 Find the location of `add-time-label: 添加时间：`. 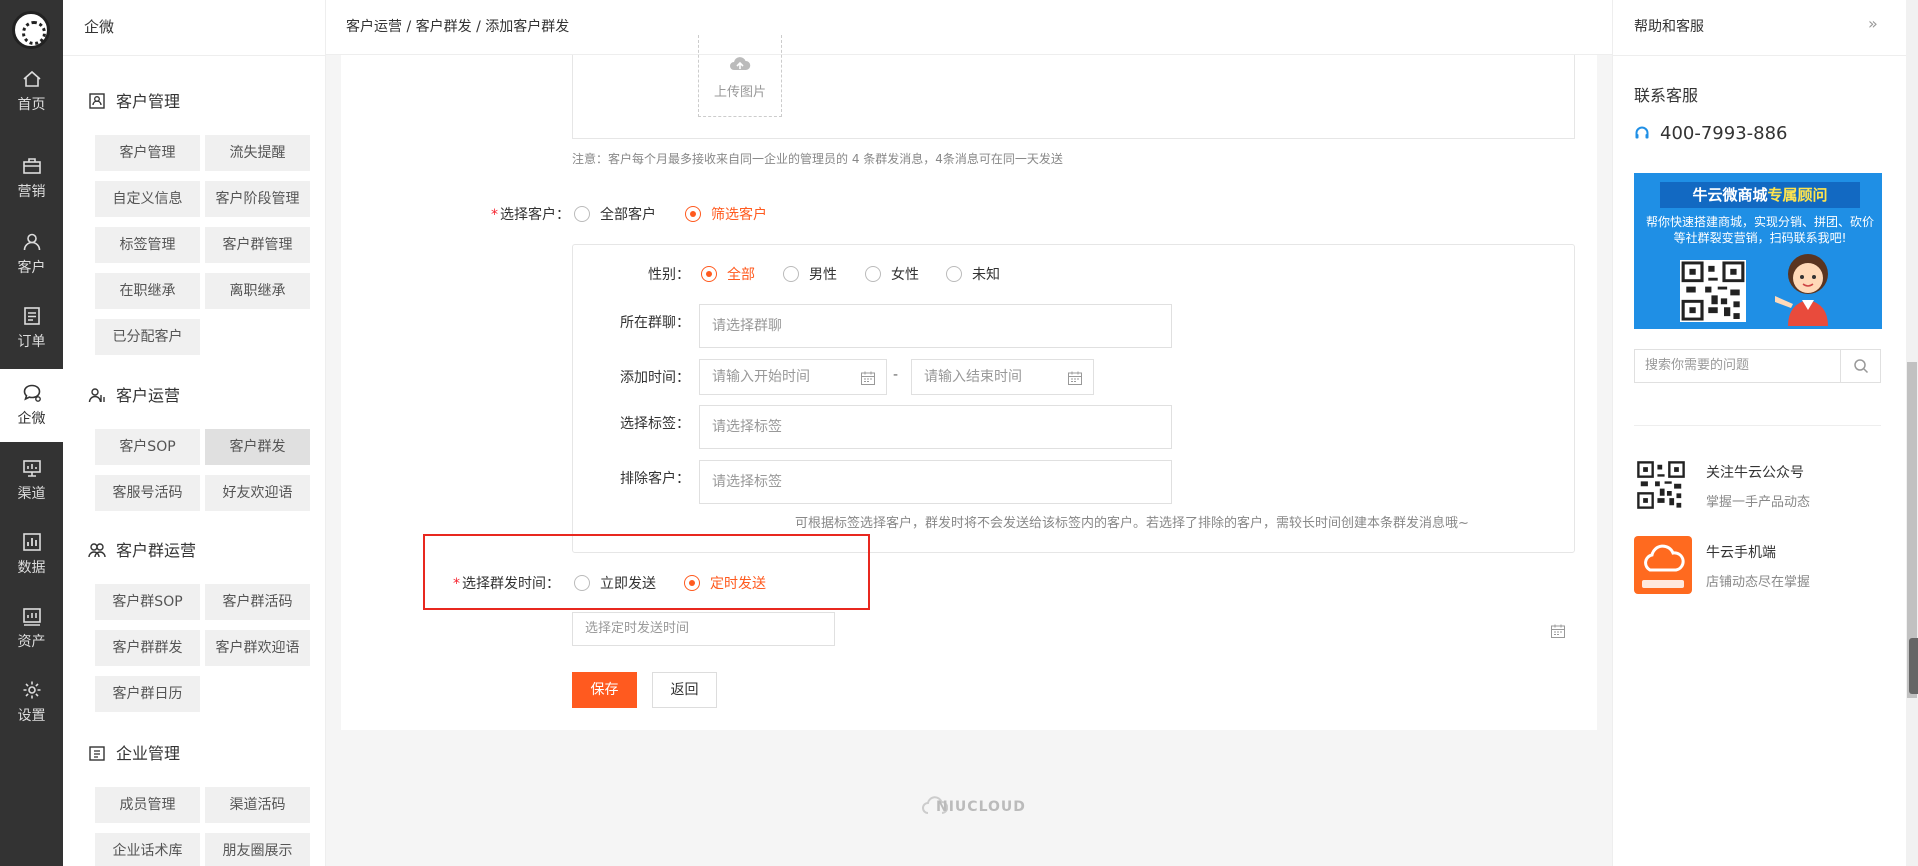

add-time-label: 添加时间： is located at coordinates (655, 378).